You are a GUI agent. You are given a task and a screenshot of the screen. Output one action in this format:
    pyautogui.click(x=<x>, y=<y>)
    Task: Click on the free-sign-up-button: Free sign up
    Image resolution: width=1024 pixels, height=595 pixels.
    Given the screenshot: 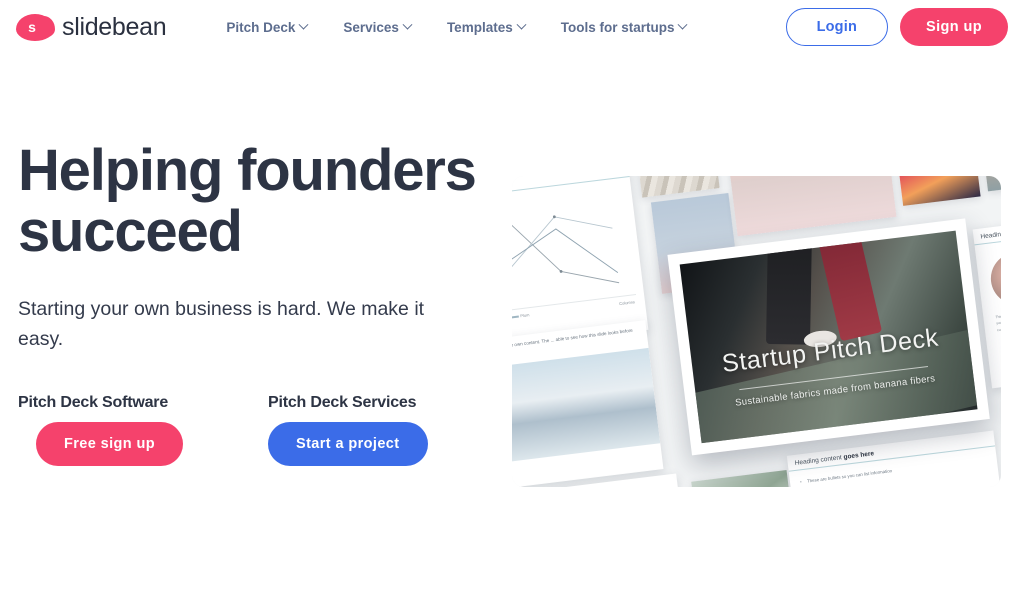 What is the action you would take?
    pyautogui.click(x=110, y=444)
    